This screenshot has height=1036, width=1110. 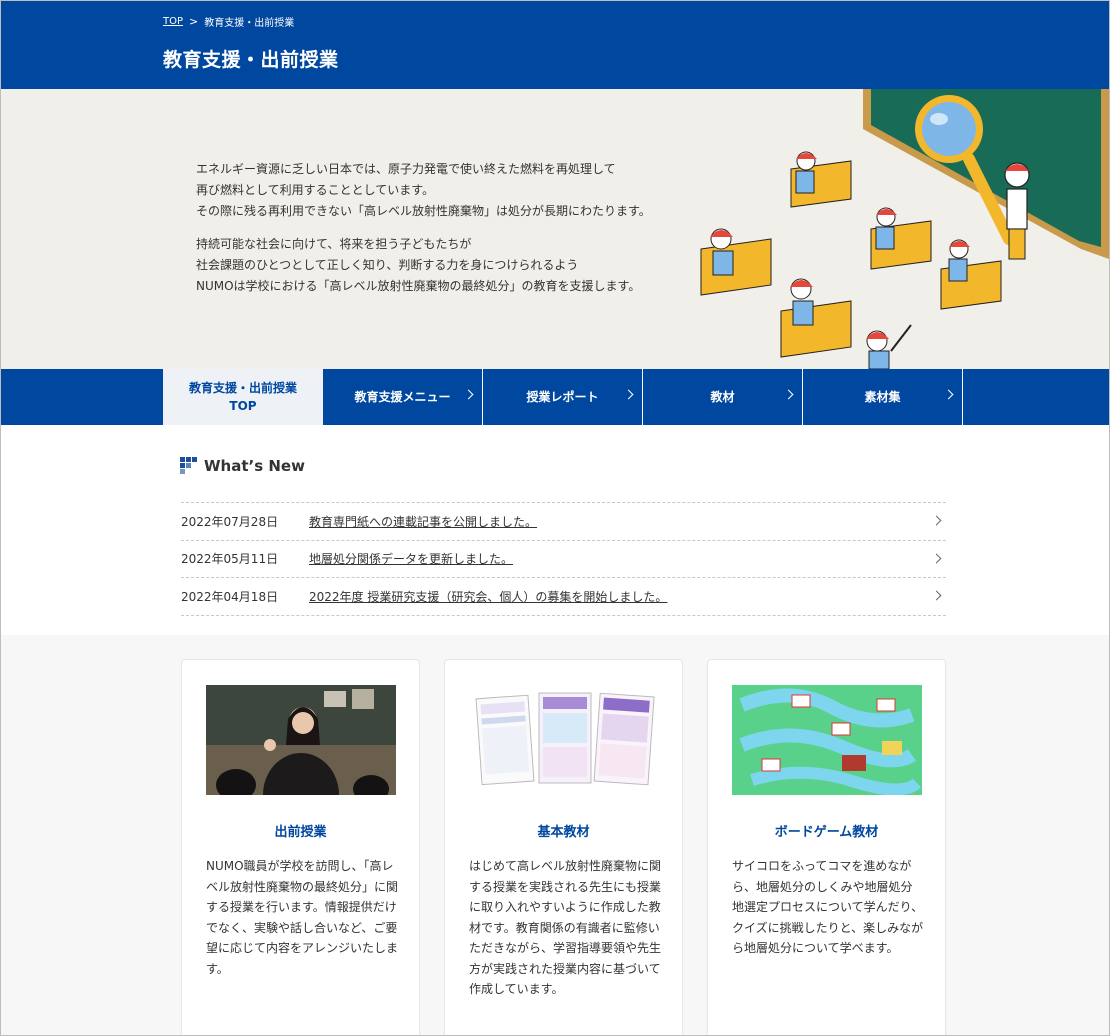 What do you see at coordinates (387, 265) in the screenshot?
I see `hero-line: 社会課題のひとつとして正しく知り、判断する力を身につけられるよう` at bounding box center [387, 265].